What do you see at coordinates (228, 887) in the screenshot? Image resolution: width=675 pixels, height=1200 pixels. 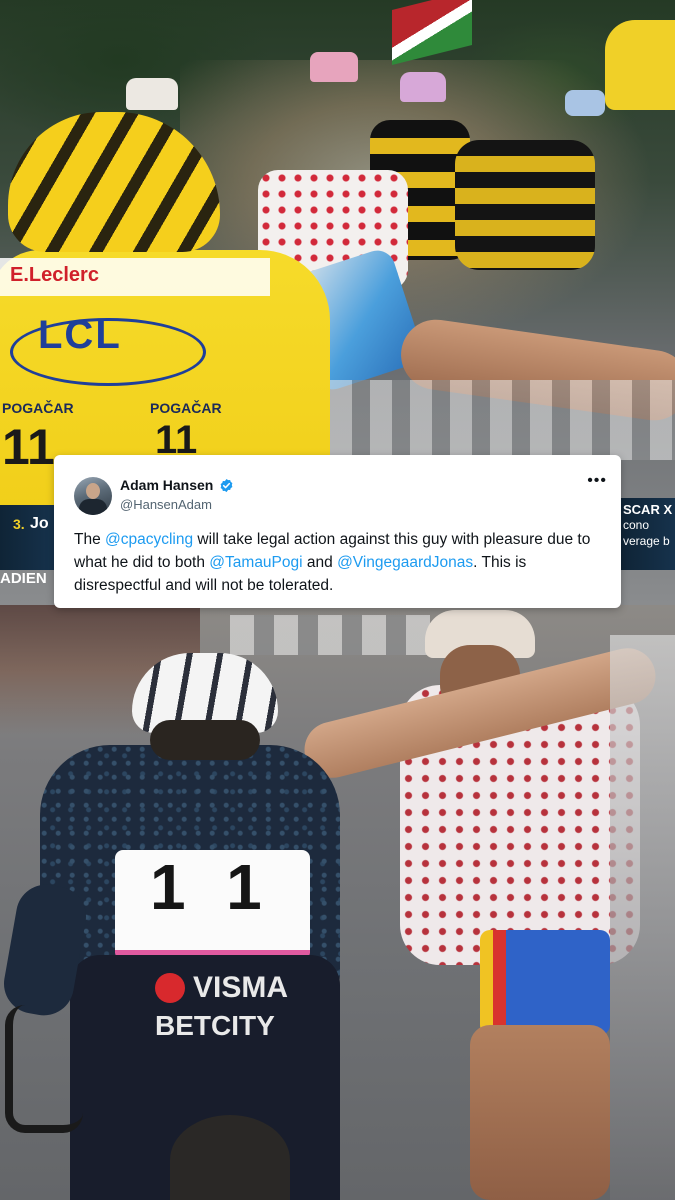 I see `race-number: 11` at bounding box center [228, 887].